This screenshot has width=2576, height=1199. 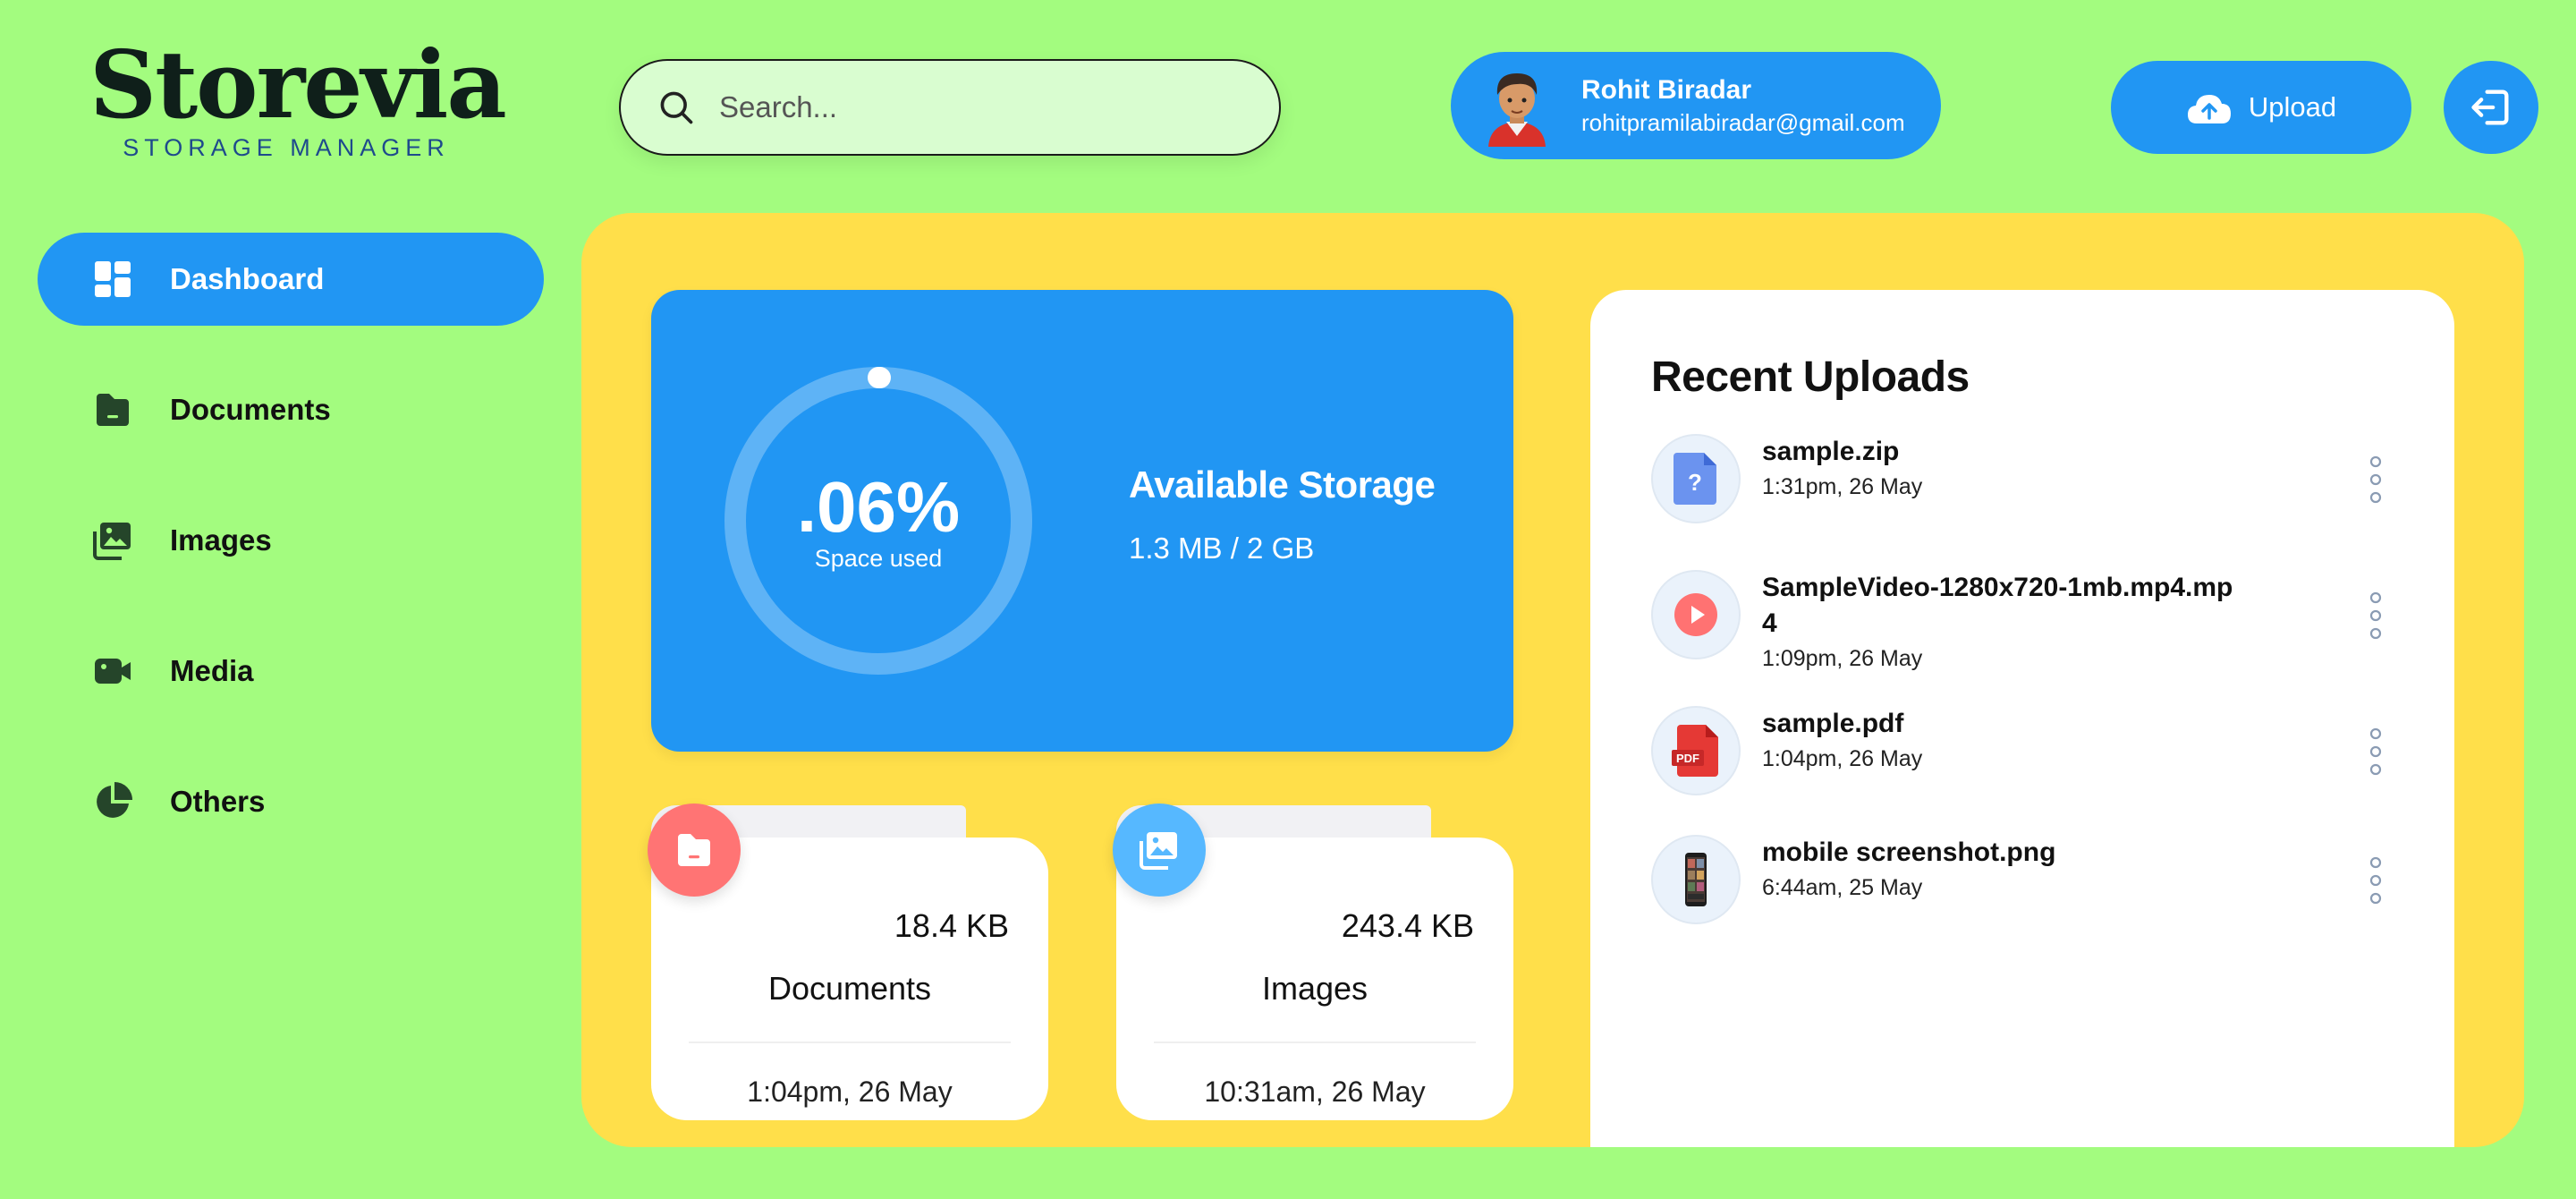 I want to click on category-size: 18.4 KB, so click(x=951, y=925).